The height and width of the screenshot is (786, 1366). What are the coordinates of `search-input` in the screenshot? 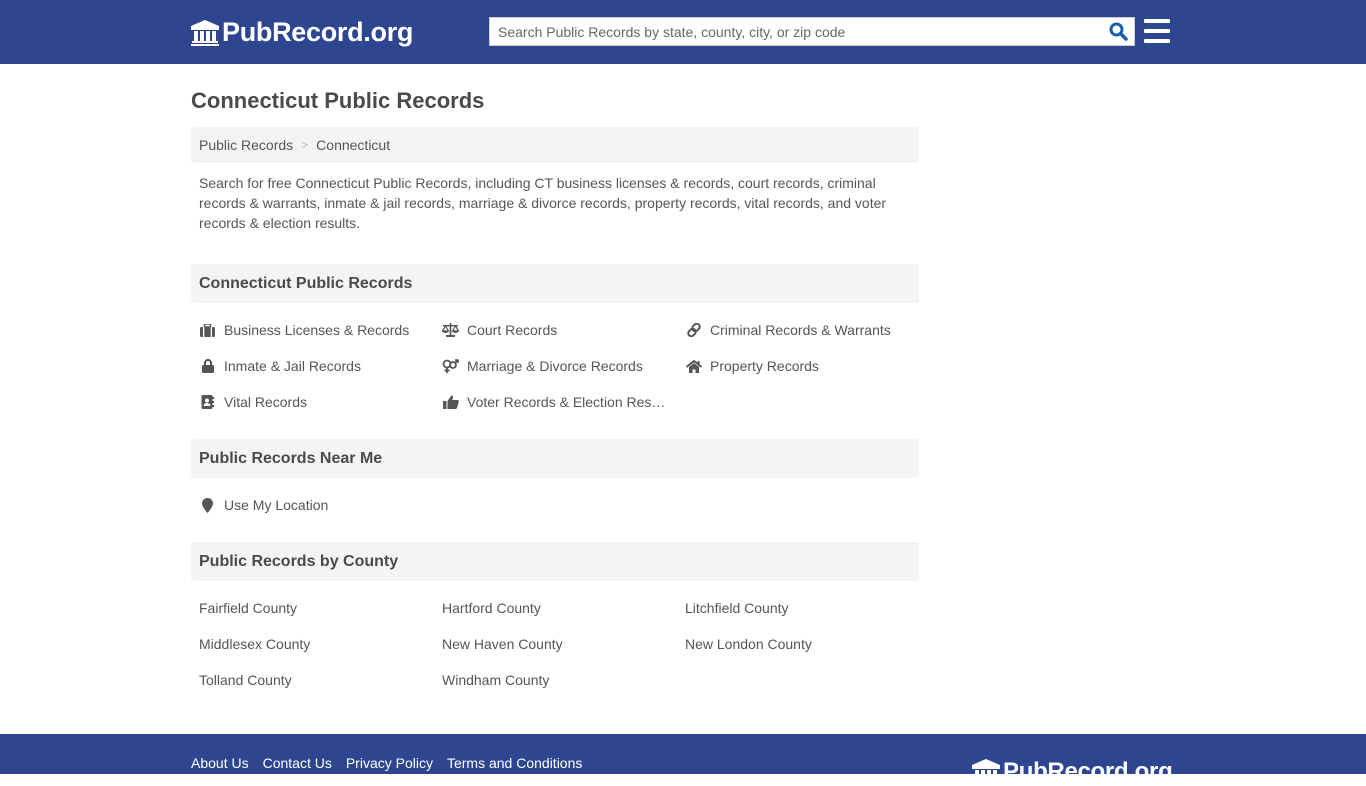 It's located at (796, 31).